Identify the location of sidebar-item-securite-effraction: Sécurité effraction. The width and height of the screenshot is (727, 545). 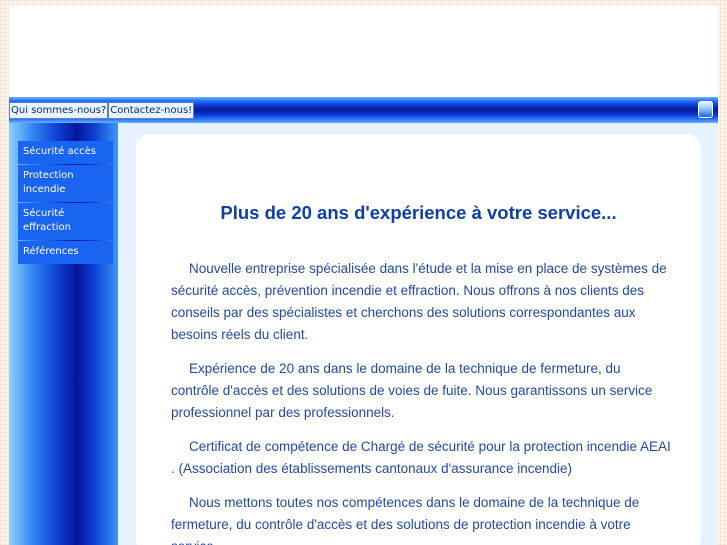
(65, 221).